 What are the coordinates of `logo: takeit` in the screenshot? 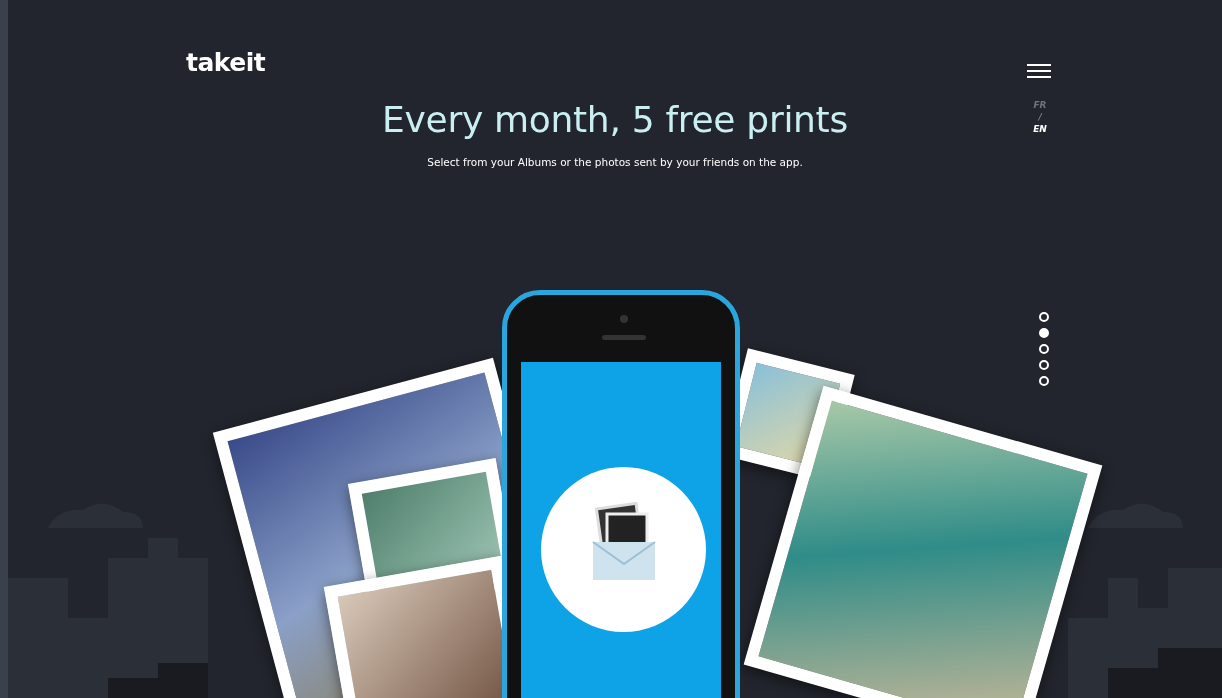 It's located at (226, 62).